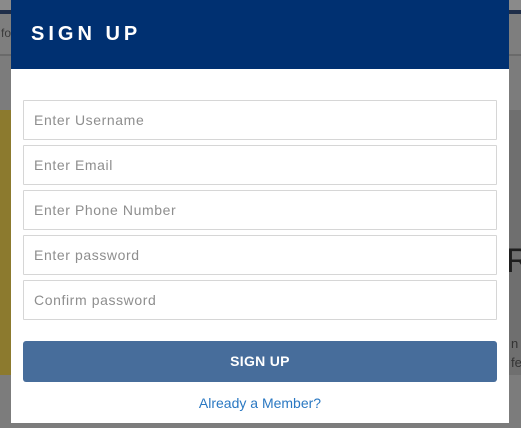  Describe the element at coordinates (260, 403) in the screenshot. I see `already-member-link: Already a Member?` at that location.